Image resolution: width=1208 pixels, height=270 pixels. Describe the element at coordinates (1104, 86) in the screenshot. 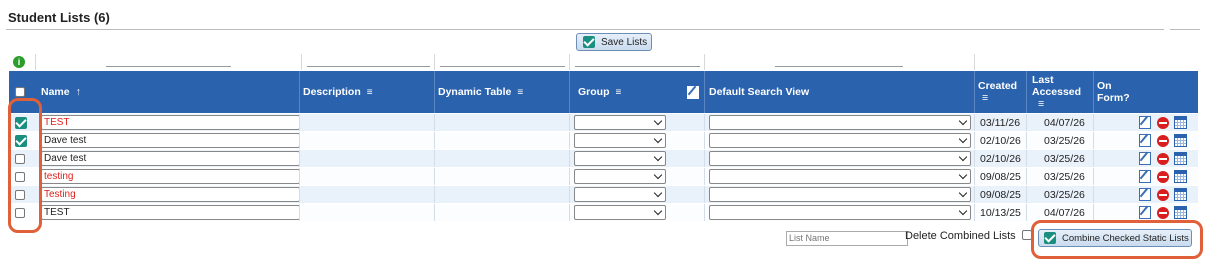

I see `on-form-label-1: On` at that location.